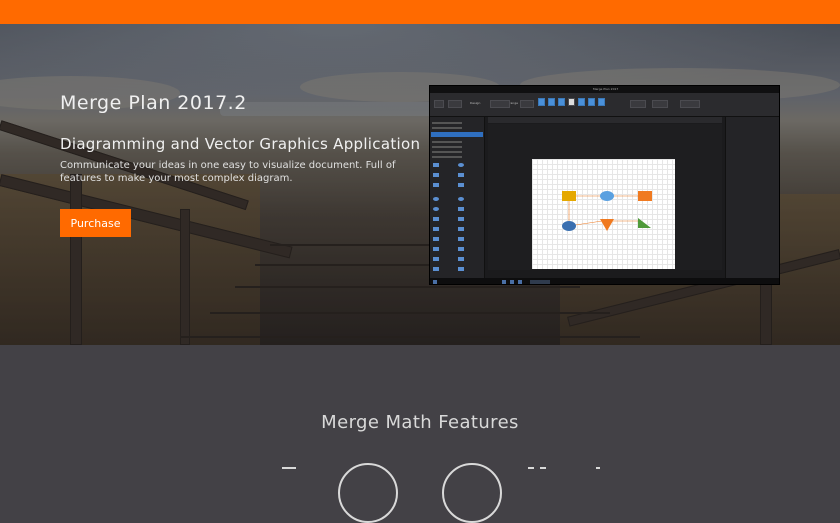 The height and width of the screenshot is (523, 840). What do you see at coordinates (435, 282) in the screenshot?
I see `windows-start-icon` at bounding box center [435, 282].